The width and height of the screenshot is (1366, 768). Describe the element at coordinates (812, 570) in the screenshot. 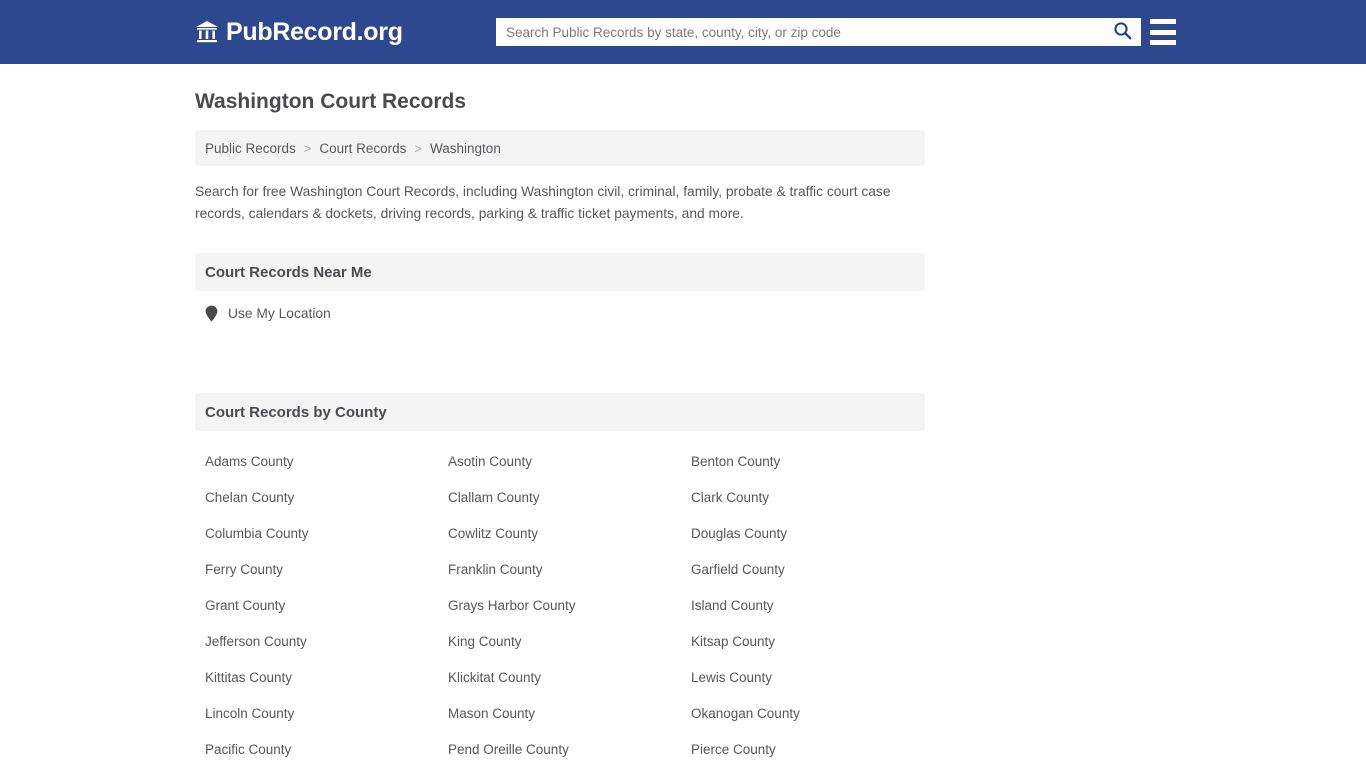

I see `county-link: Garfield County` at that location.